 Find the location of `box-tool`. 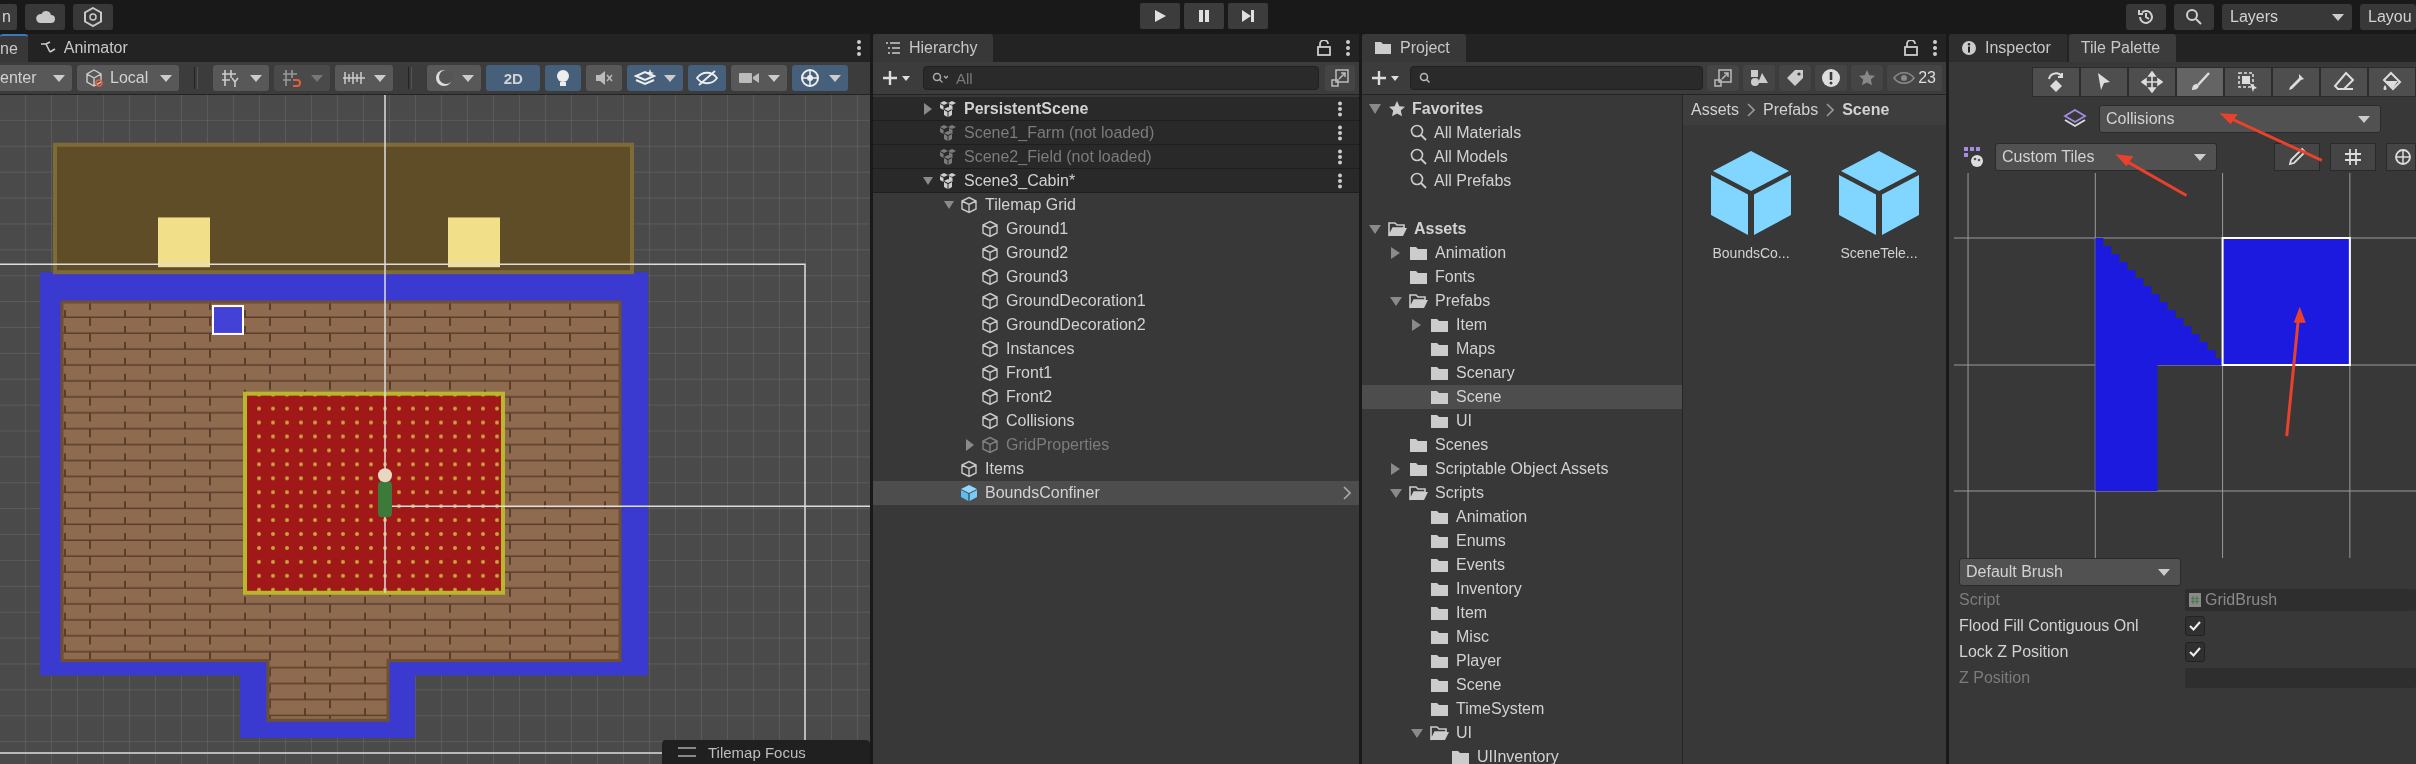

box-tool is located at coordinates (2248, 82).